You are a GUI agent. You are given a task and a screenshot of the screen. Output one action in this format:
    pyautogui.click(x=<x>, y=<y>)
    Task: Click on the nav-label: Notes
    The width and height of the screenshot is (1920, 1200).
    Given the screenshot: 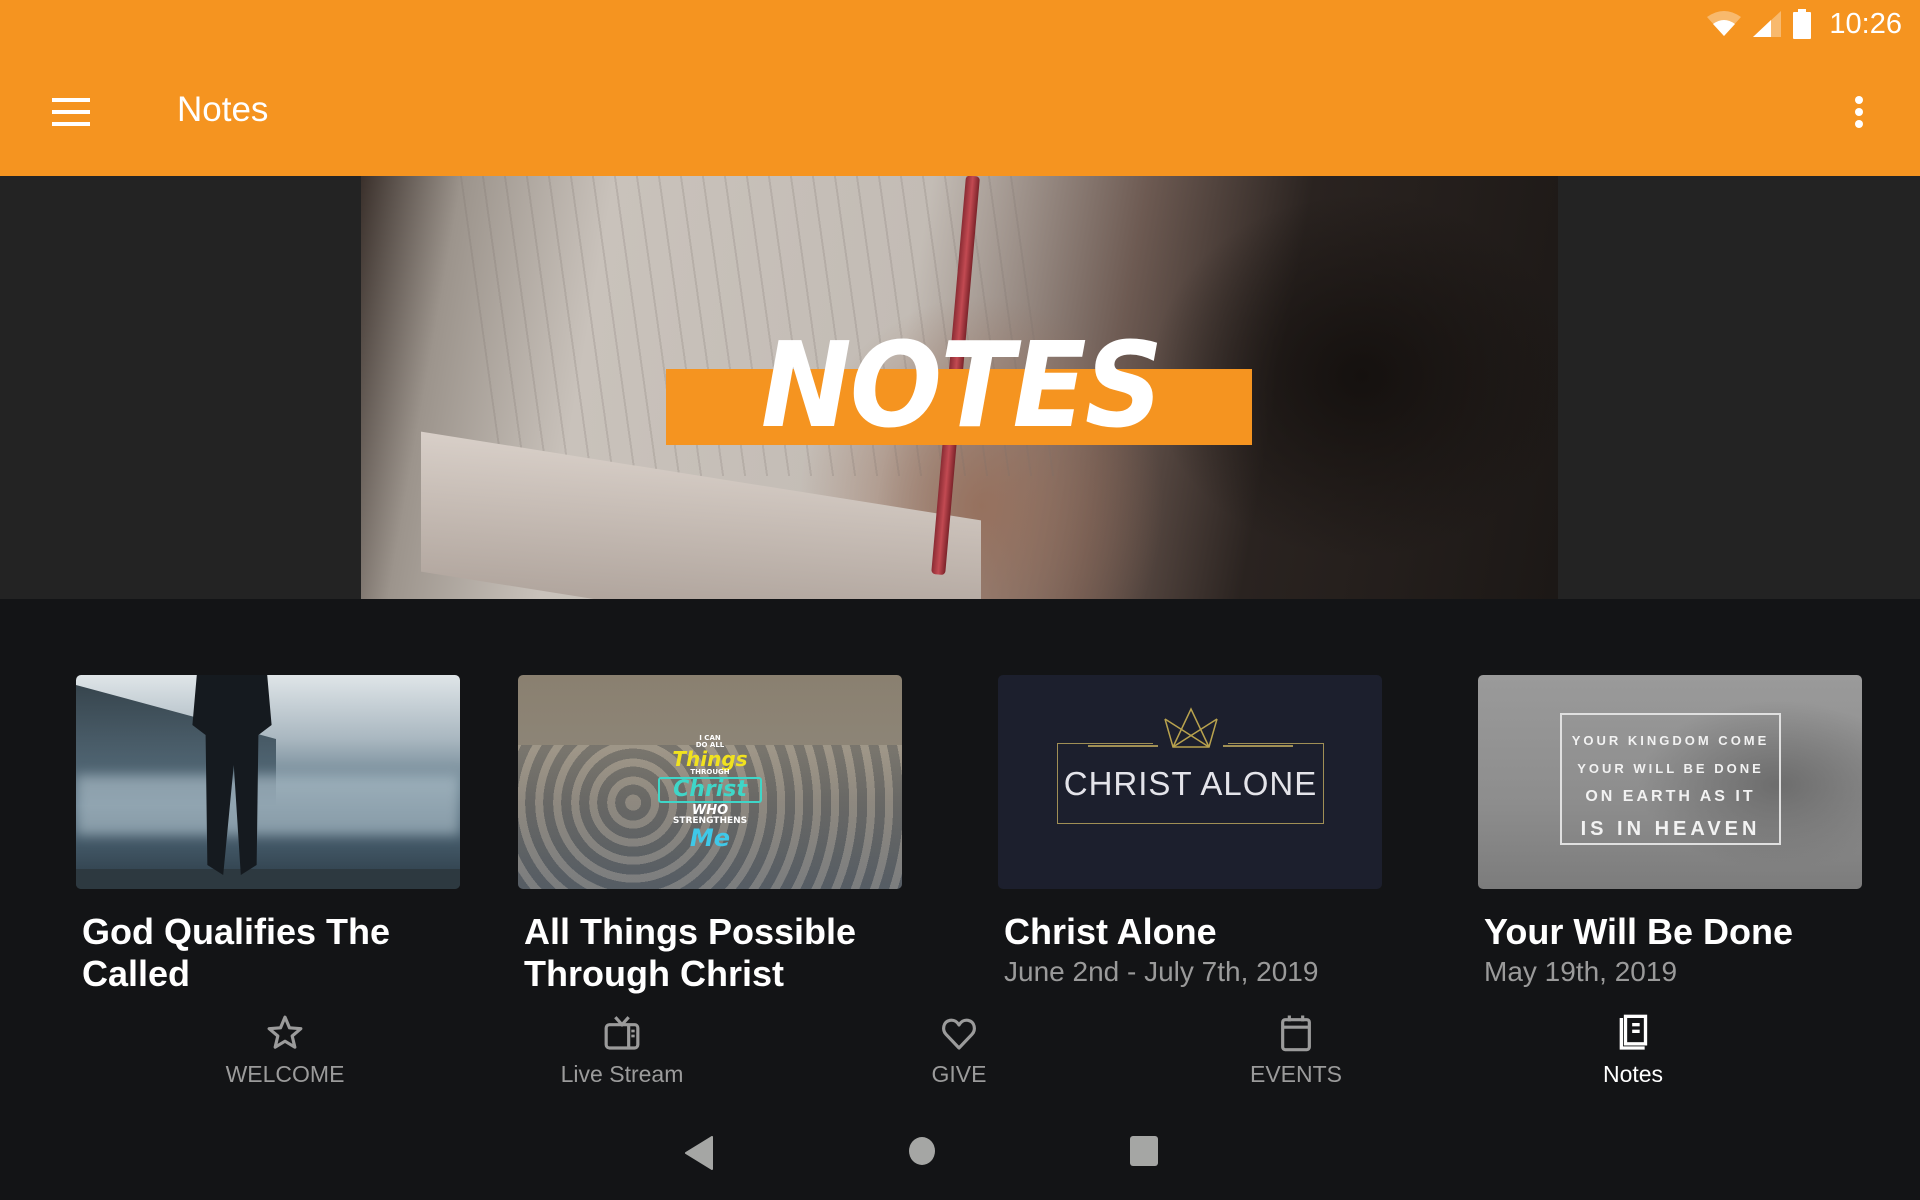 What is the action you would take?
    pyautogui.click(x=1633, y=1074)
    